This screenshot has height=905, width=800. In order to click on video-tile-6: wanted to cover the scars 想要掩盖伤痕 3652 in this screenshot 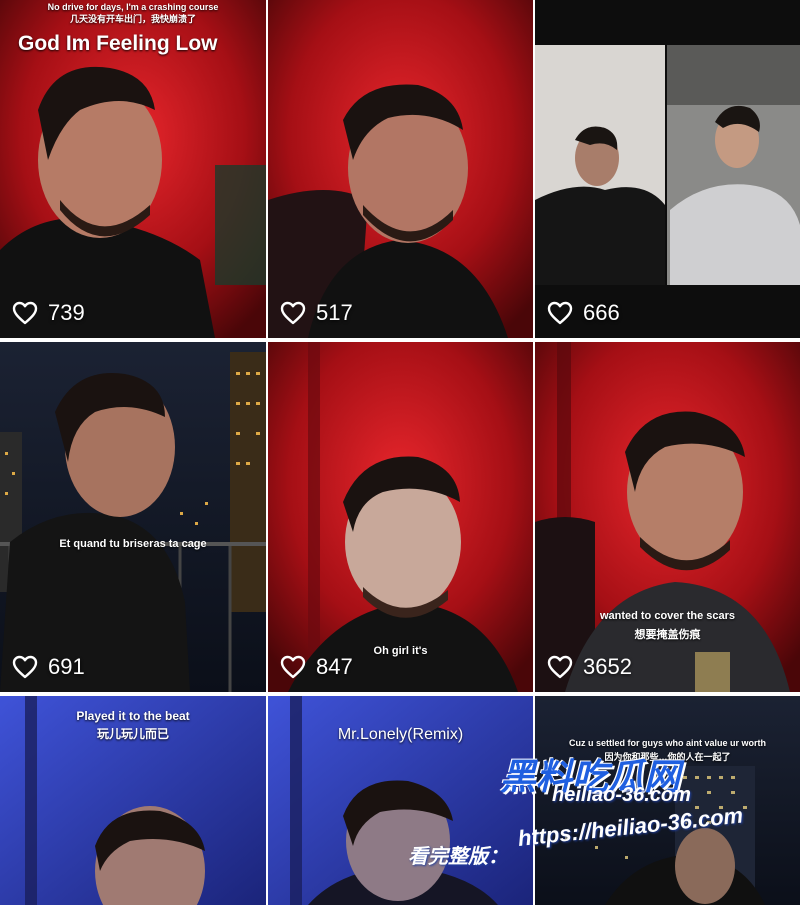, I will do `click(667, 517)`.